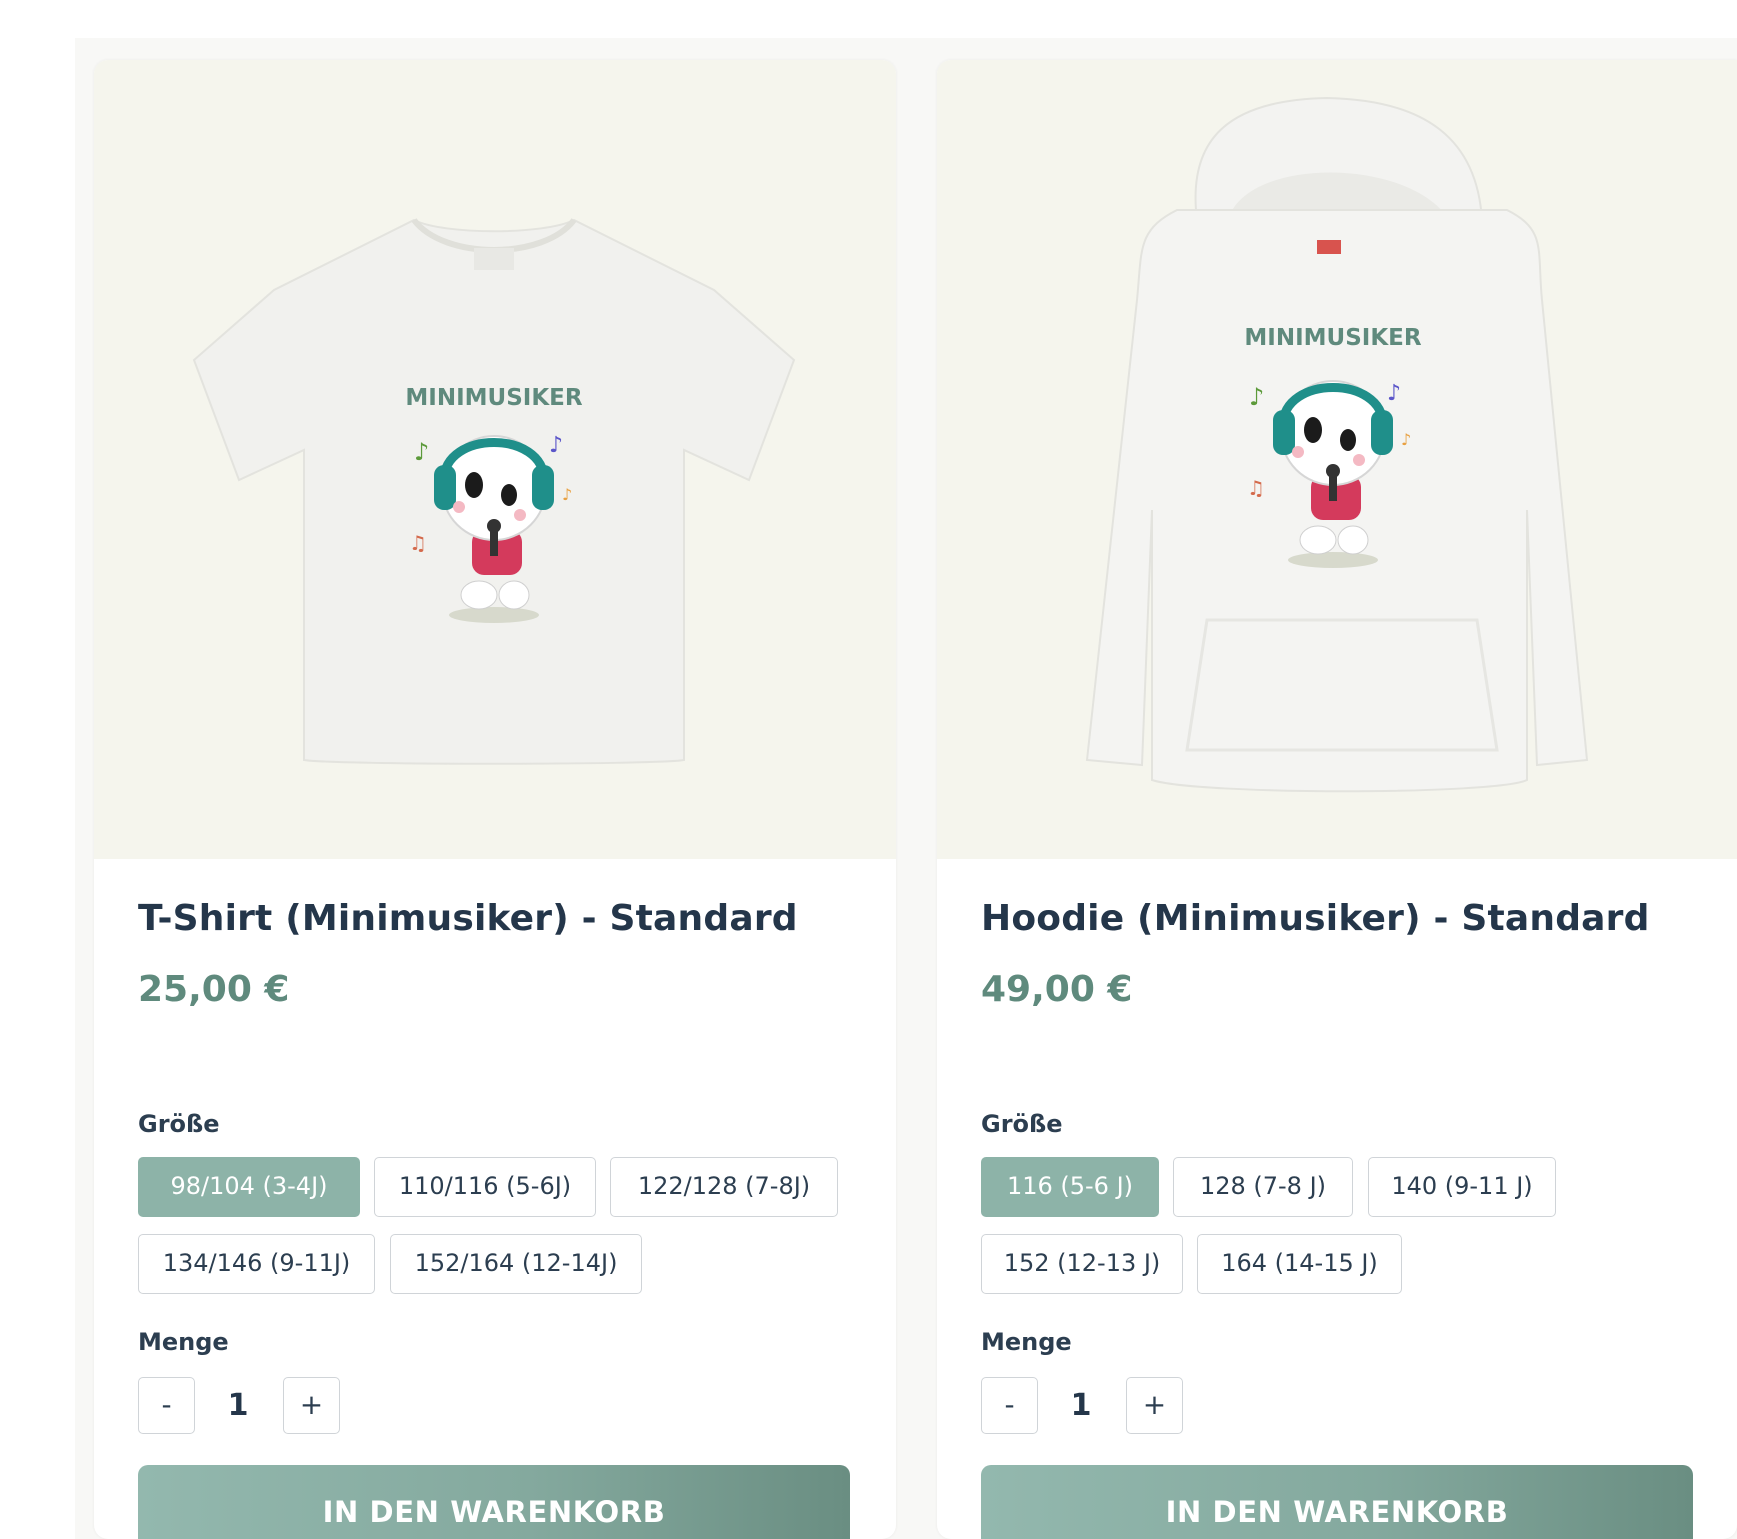 Image resolution: width=1737 pixels, height=1539 pixels. What do you see at coordinates (485, 1187) in the screenshot?
I see `size-option-110-116: 110/116 (5-6J)` at bounding box center [485, 1187].